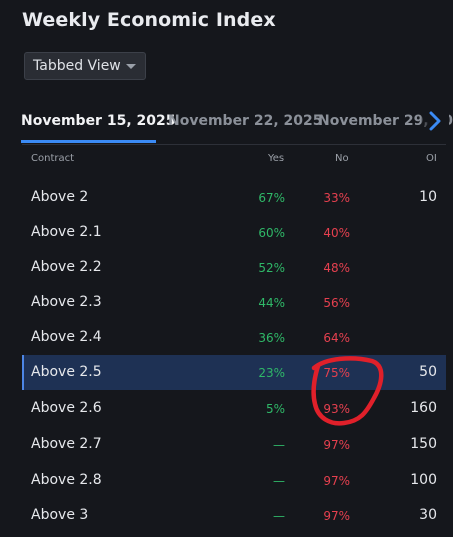 The image size is (453, 537). What do you see at coordinates (428, 197) in the screenshot?
I see `open-interest: 10` at bounding box center [428, 197].